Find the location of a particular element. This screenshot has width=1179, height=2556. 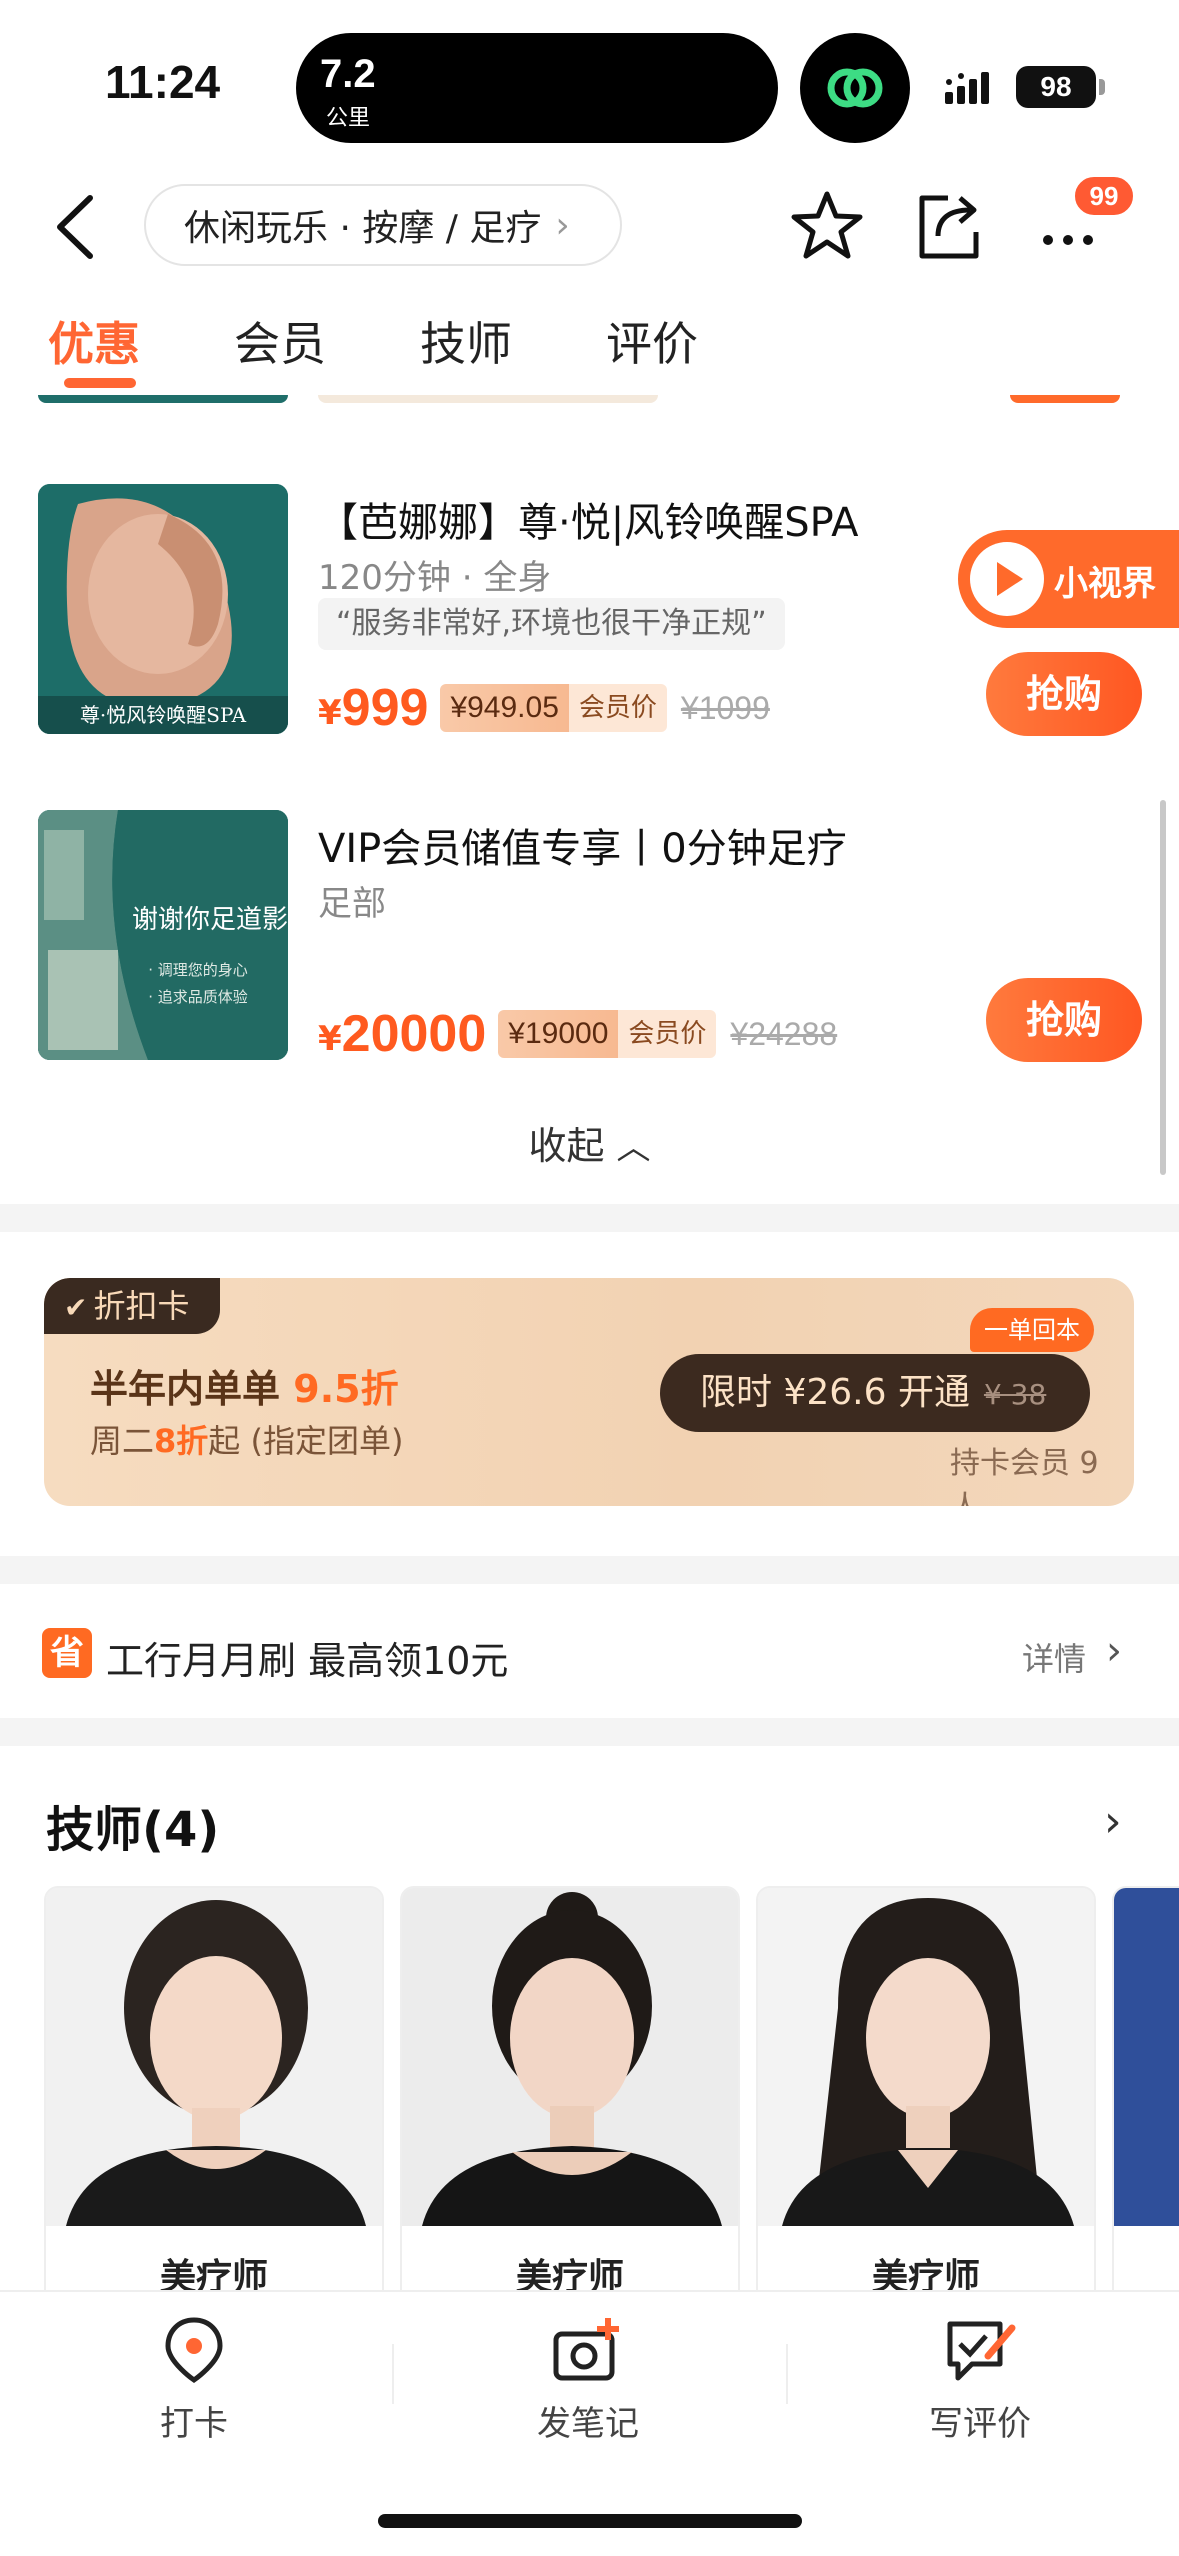

activate-card-label: 限时 ¥26.6 开通 is located at coordinates (835, 1392).